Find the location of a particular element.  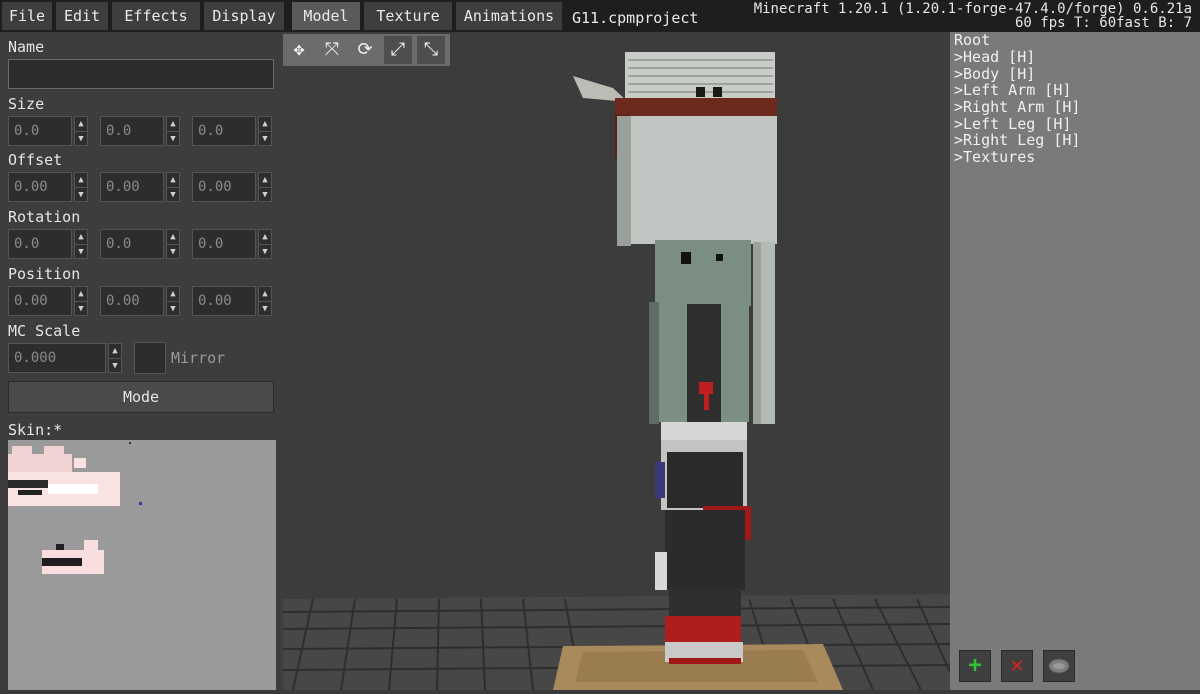

skin-texture-preview is located at coordinates (142, 565).